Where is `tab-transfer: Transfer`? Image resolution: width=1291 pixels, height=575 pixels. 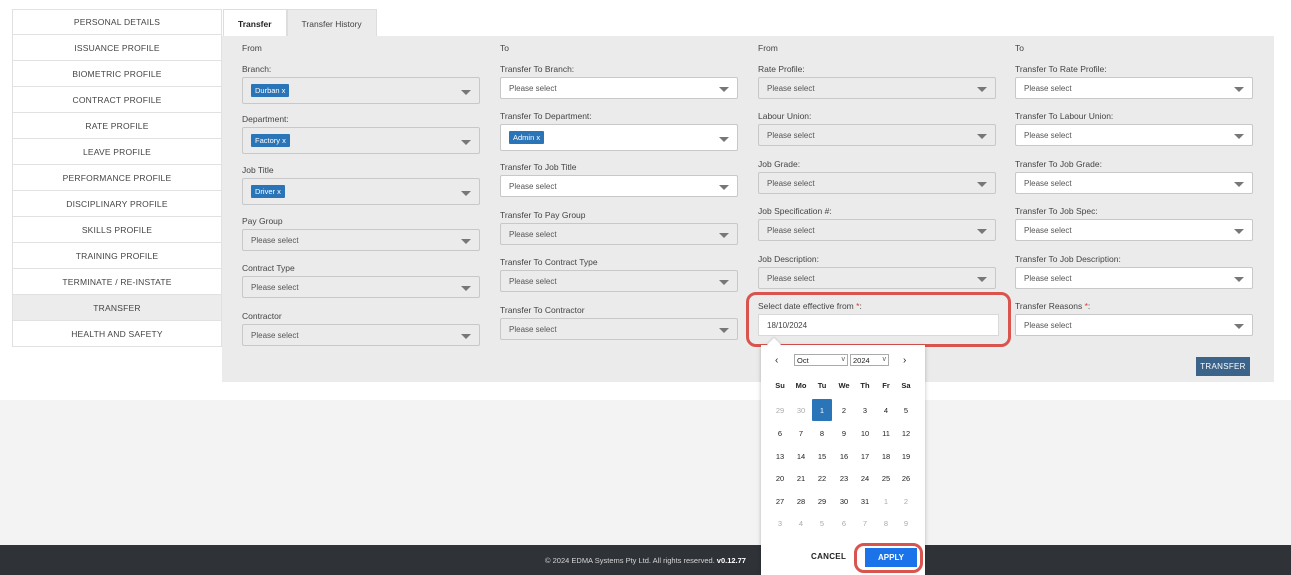 tab-transfer: Transfer is located at coordinates (255, 23).